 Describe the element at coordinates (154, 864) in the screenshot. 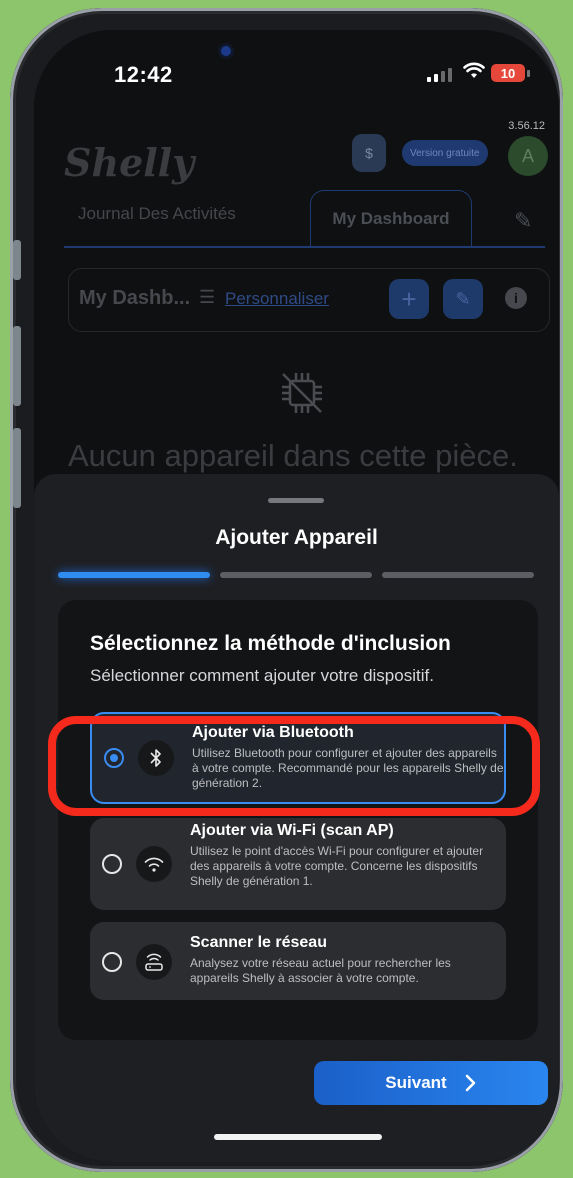

I see `wifi-icon` at that location.